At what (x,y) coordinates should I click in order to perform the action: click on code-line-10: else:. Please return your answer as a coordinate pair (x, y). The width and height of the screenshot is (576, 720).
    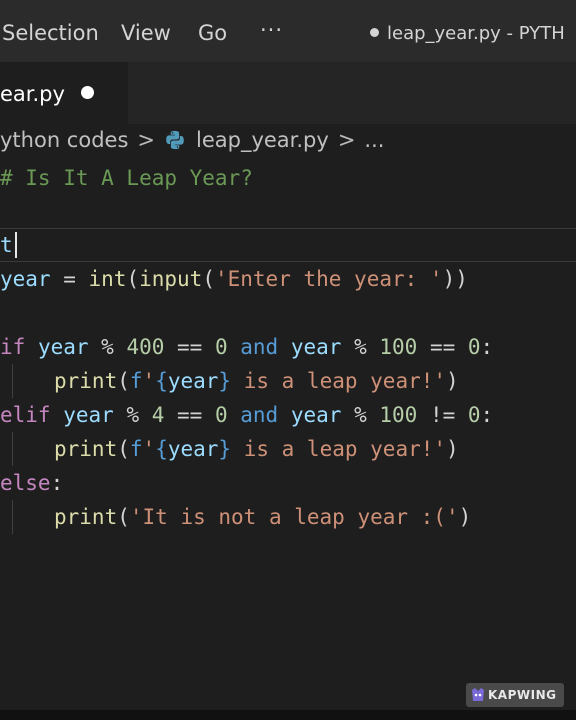
    Looking at the image, I should click on (31, 483).